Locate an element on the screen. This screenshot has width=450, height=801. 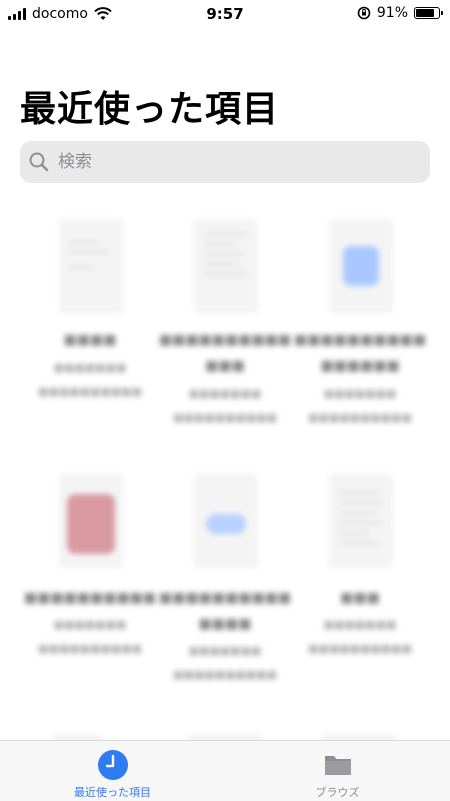
battery-fill is located at coordinates (425, 13).